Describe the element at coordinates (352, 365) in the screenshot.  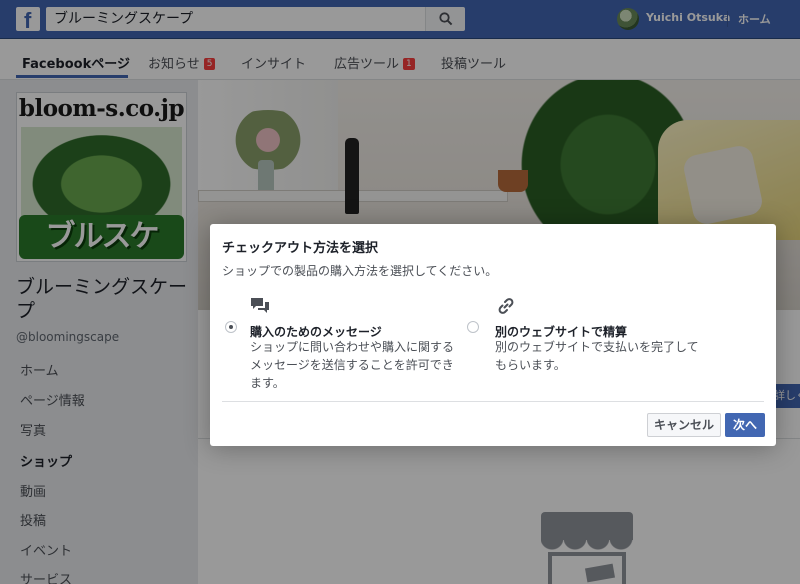
I see `option-message-description: ショップに問い合わせや購入に関するメッセージを送信することを許可できます。` at that location.